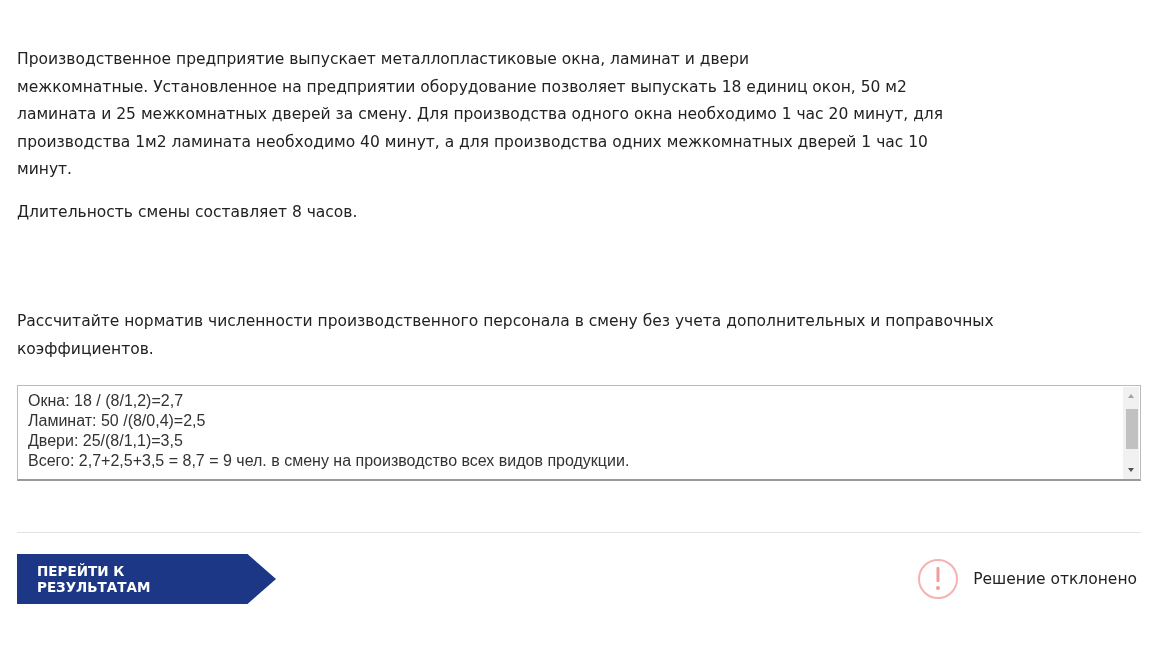  What do you see at coordinates (506, 335) in the screenshot?
I see `question-text: Рассчитайте норматив численности производственного персонала в смену без учета дополнительных и поправочных коэффициентов.` at bounding box center [506, 335].